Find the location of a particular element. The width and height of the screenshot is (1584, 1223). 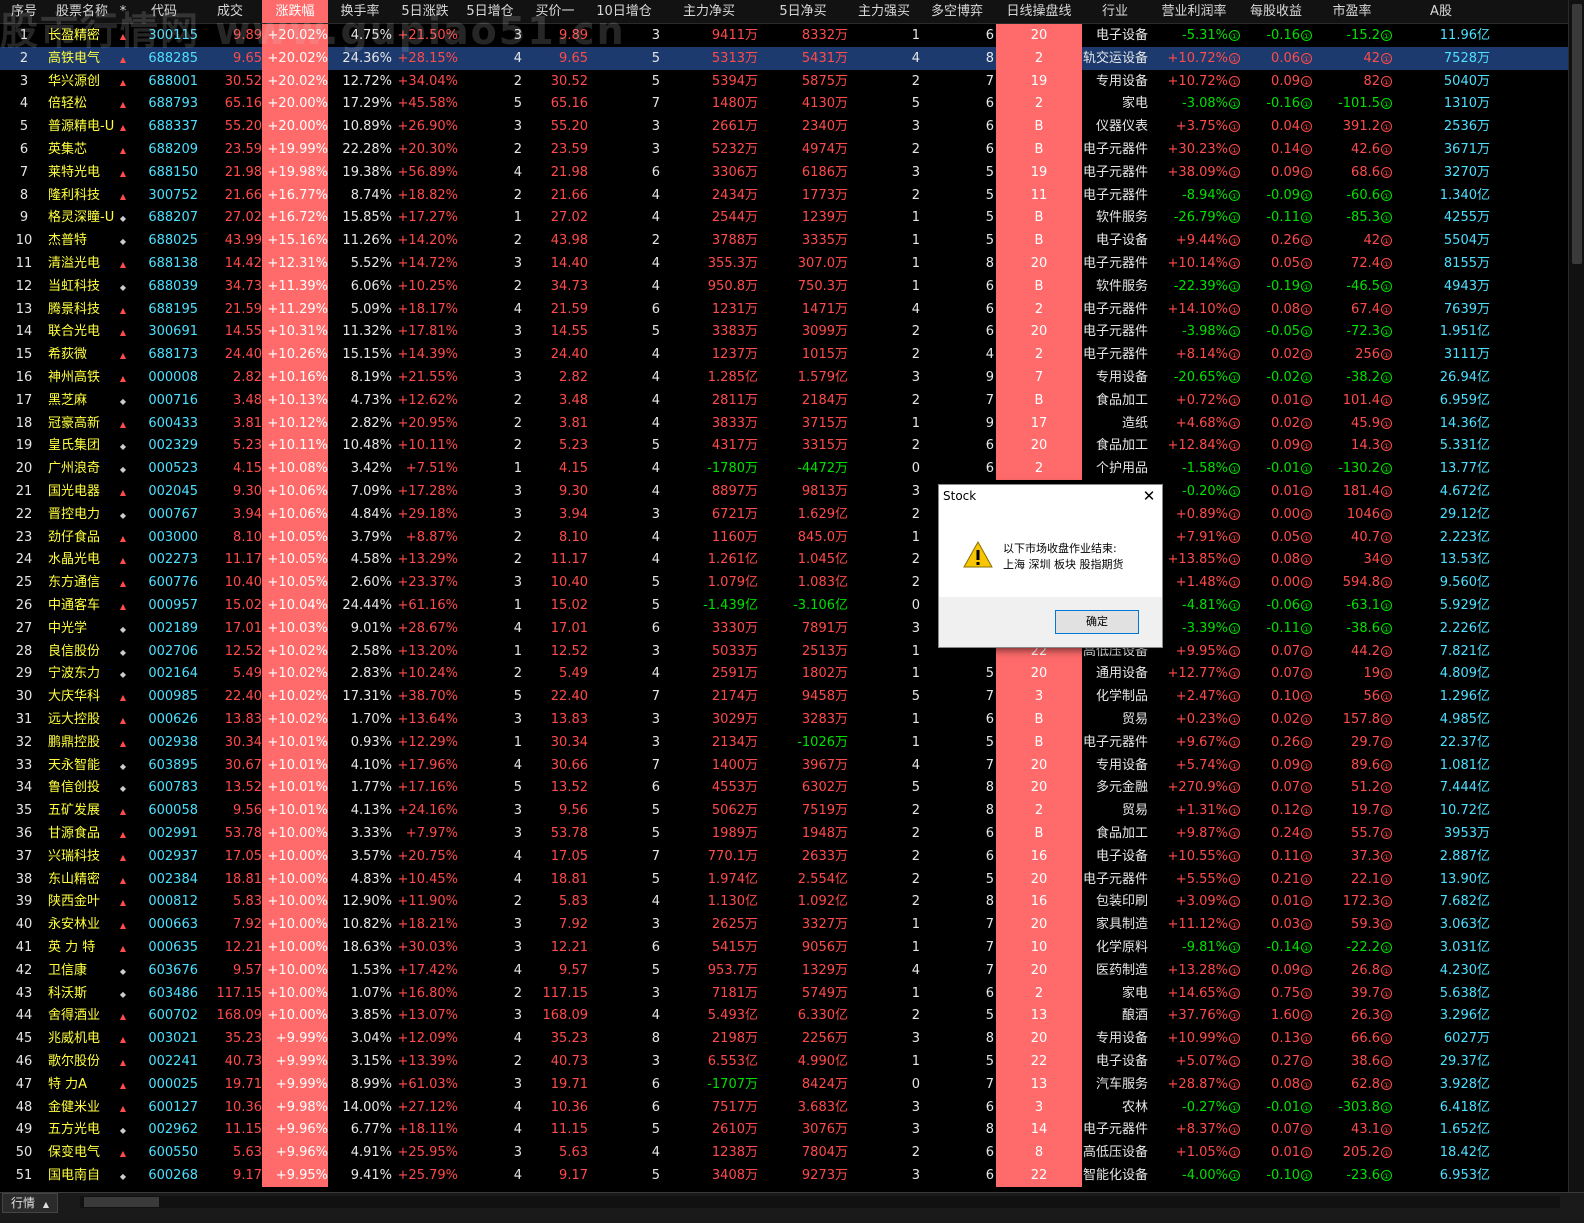

horizontal-scroll-thumb is located at coordinates (121, 1202).